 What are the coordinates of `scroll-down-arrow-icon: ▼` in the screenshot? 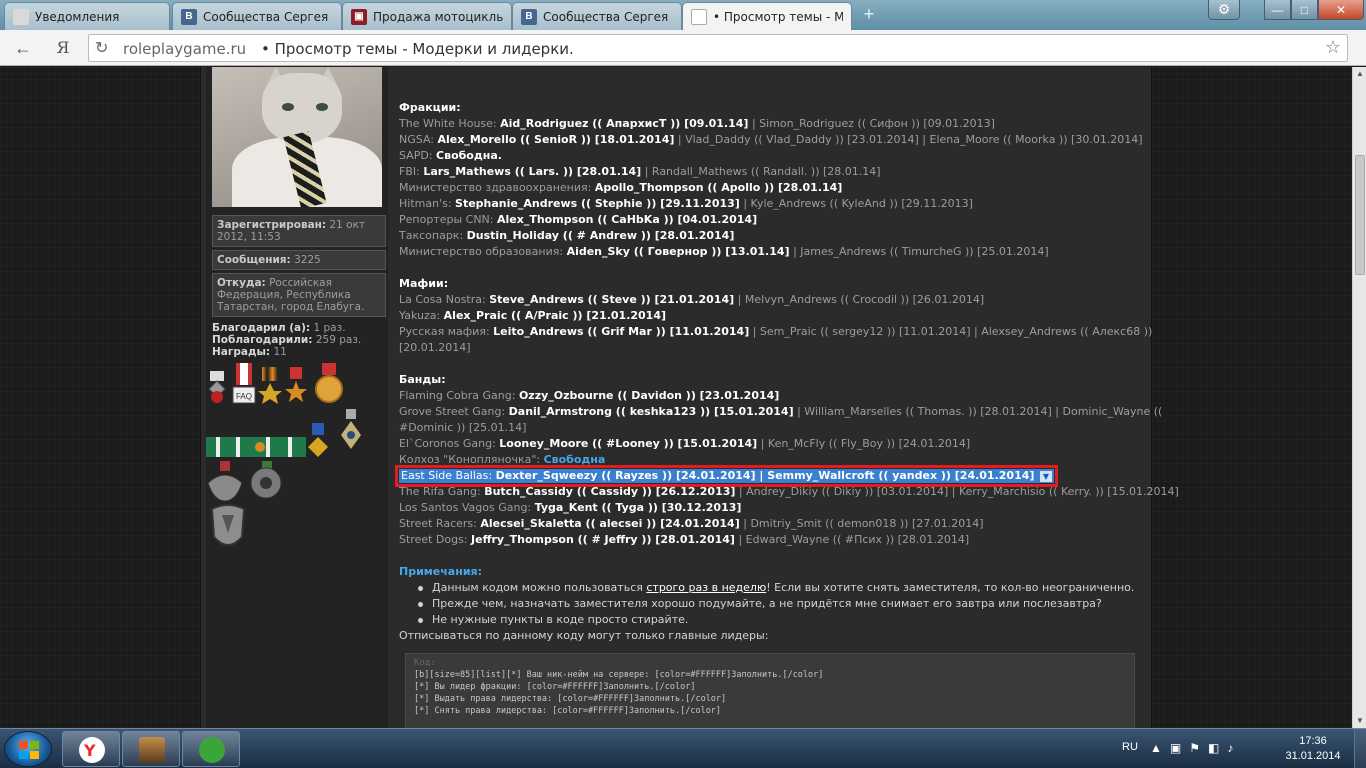 It's located at (1359, 721).